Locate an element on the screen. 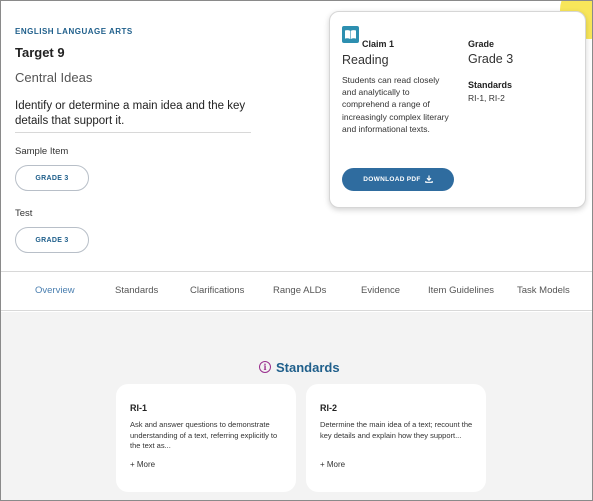  target-subtitle: Central Ideas is located at coordinates (54, 77).